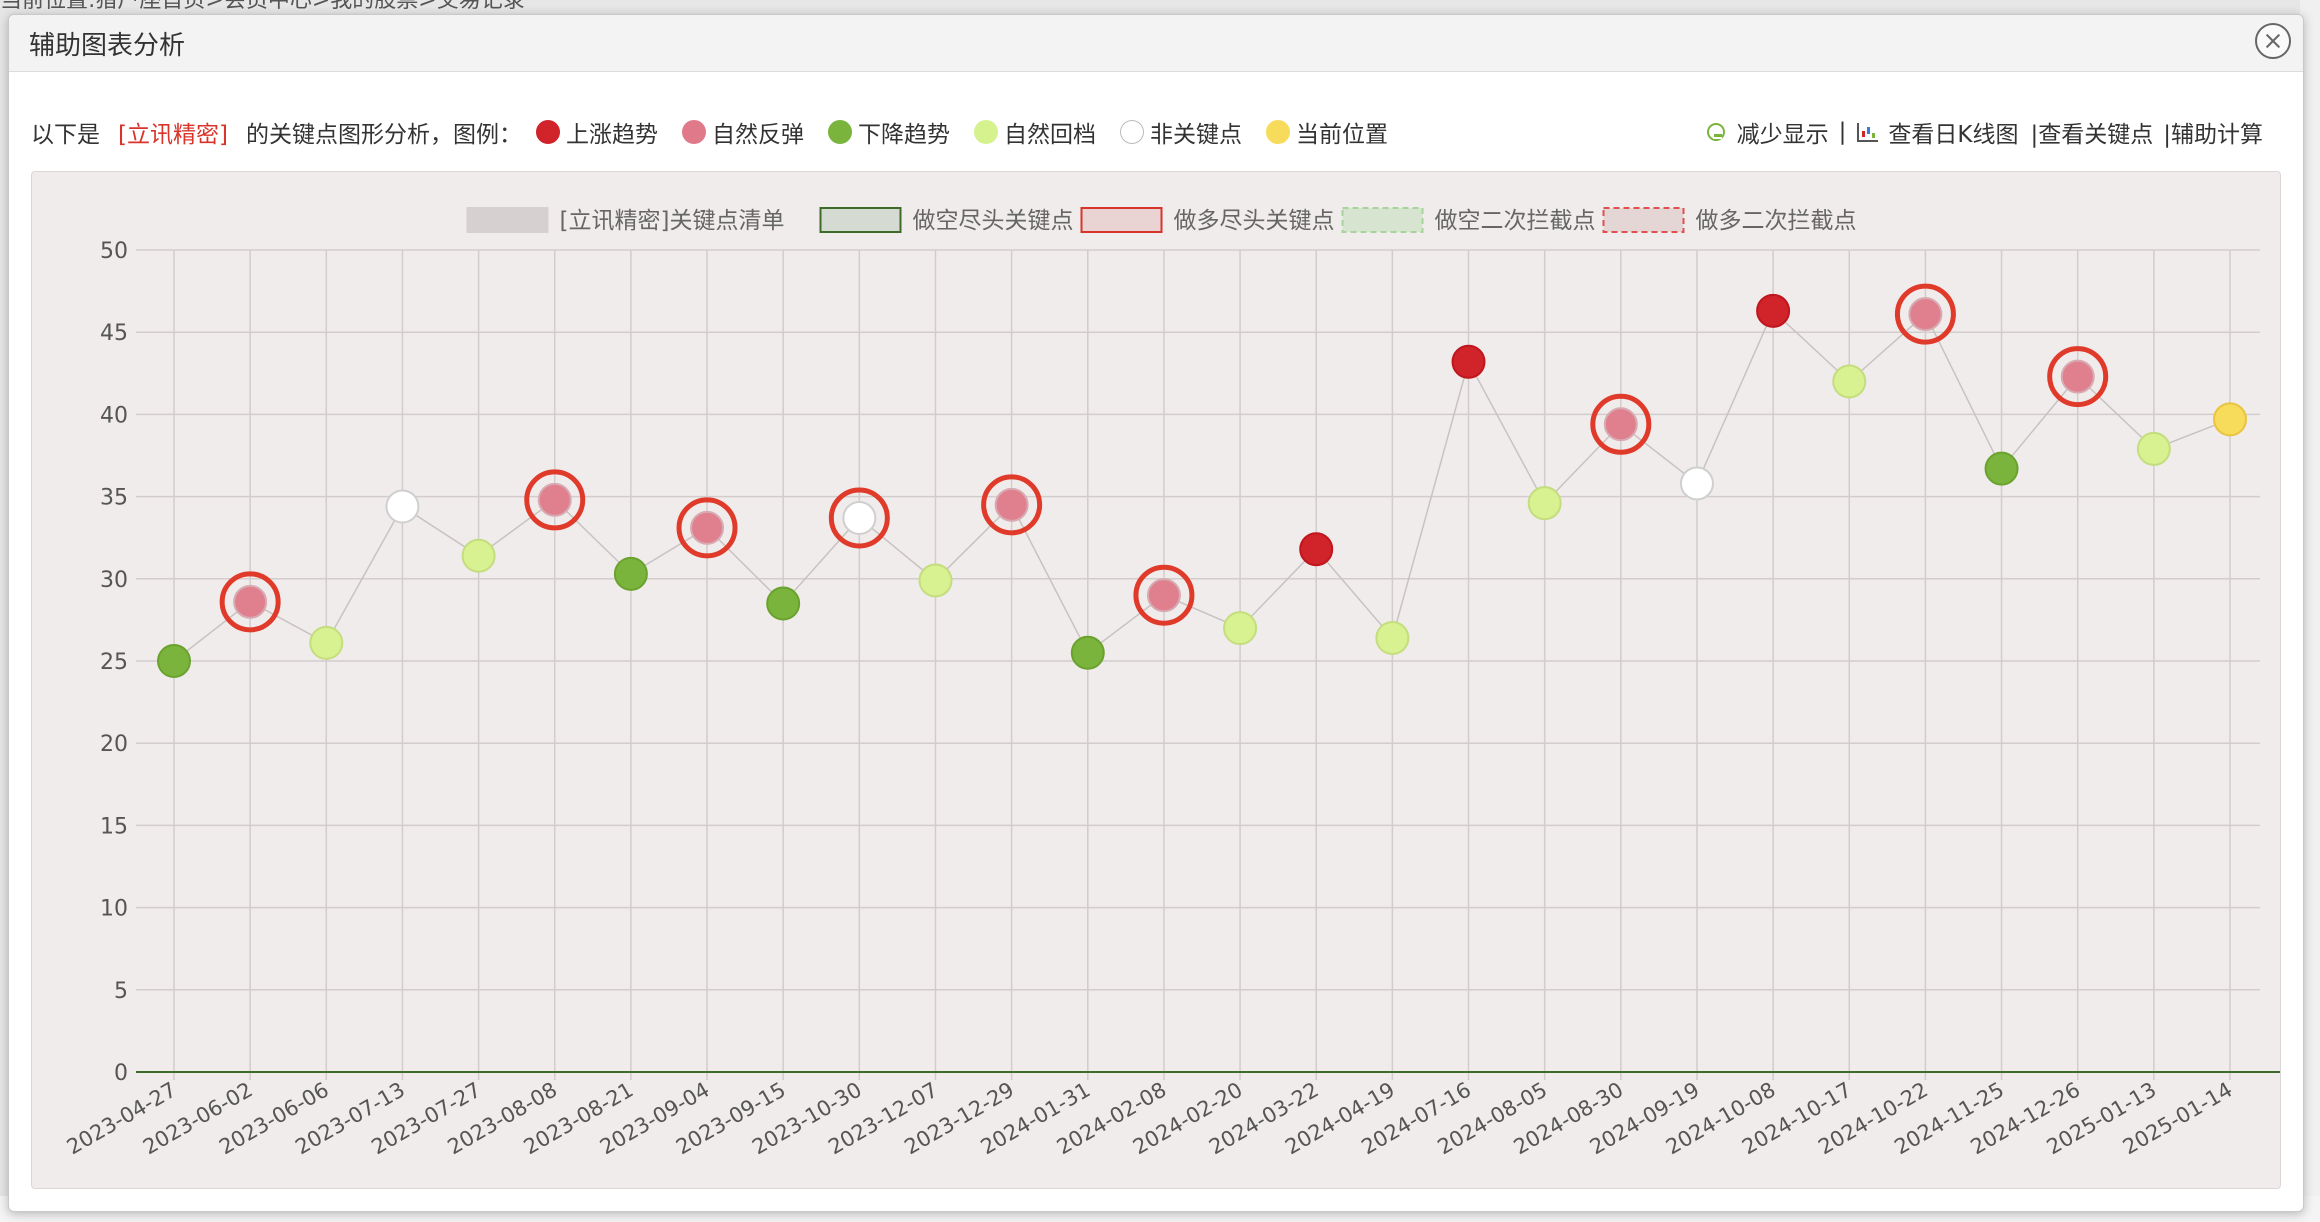 The image size is (2320, 1222). Describe the element at coordinates (114, 662) in the screenshot. I see `y-tick-label: 25` at that location.